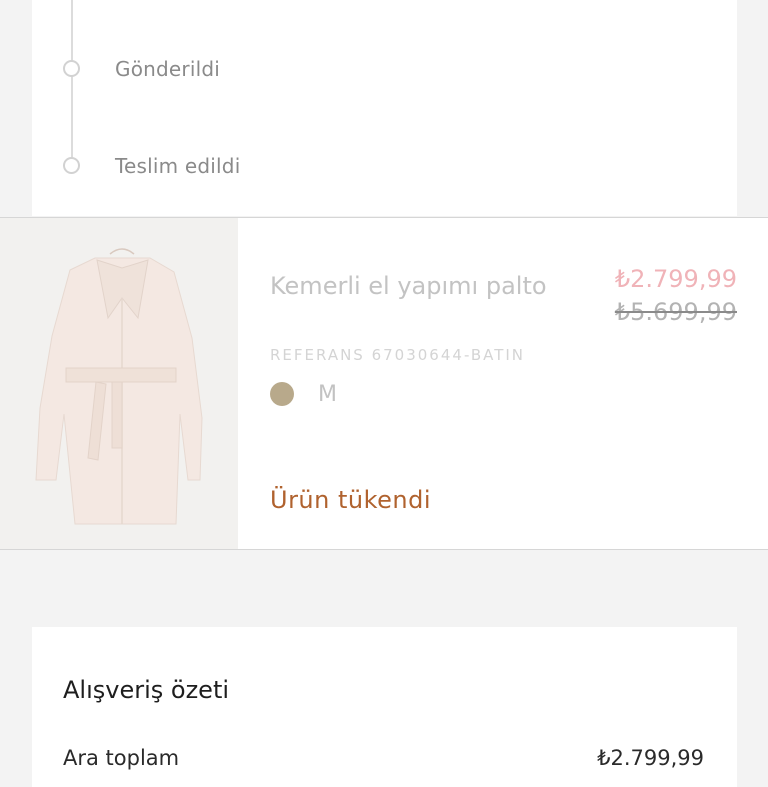  What do you see at coordinates (675, 312) in the screenshot?
I see `original-price: ₺5.699,99` at bounding box center [675, 312].